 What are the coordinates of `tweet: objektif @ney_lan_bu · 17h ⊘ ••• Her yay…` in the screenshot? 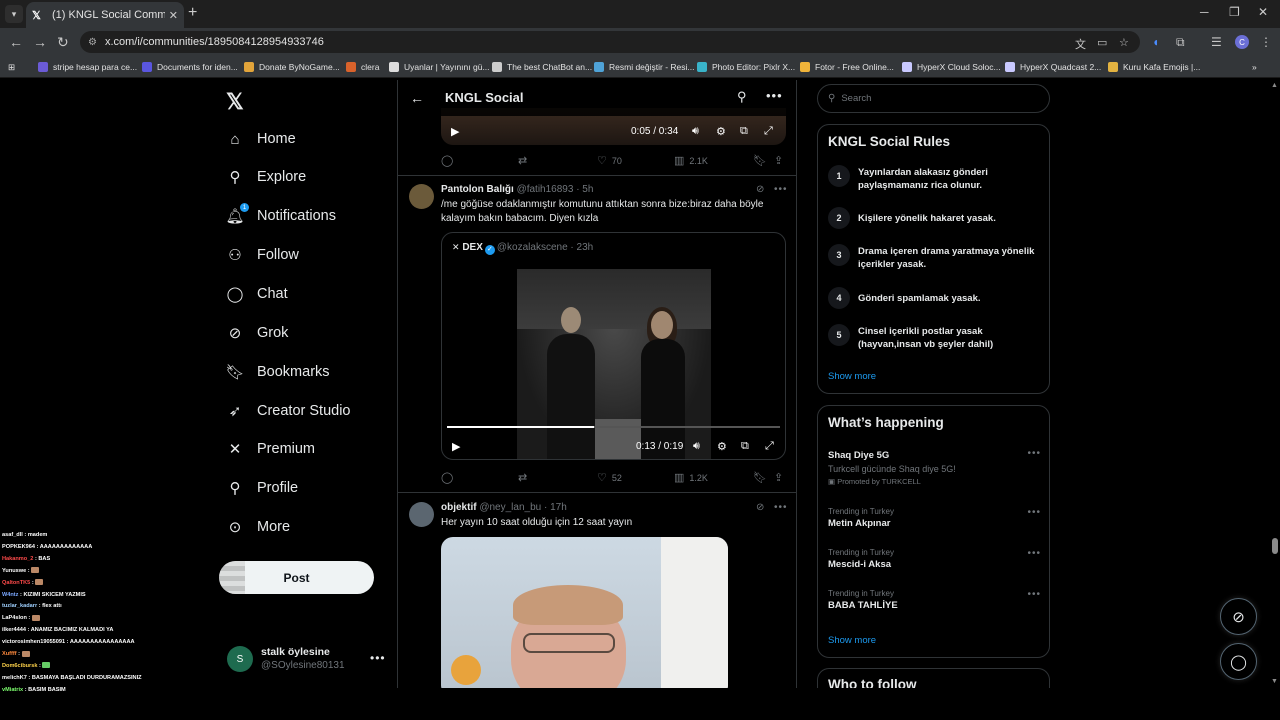 It's located at (597, 590).